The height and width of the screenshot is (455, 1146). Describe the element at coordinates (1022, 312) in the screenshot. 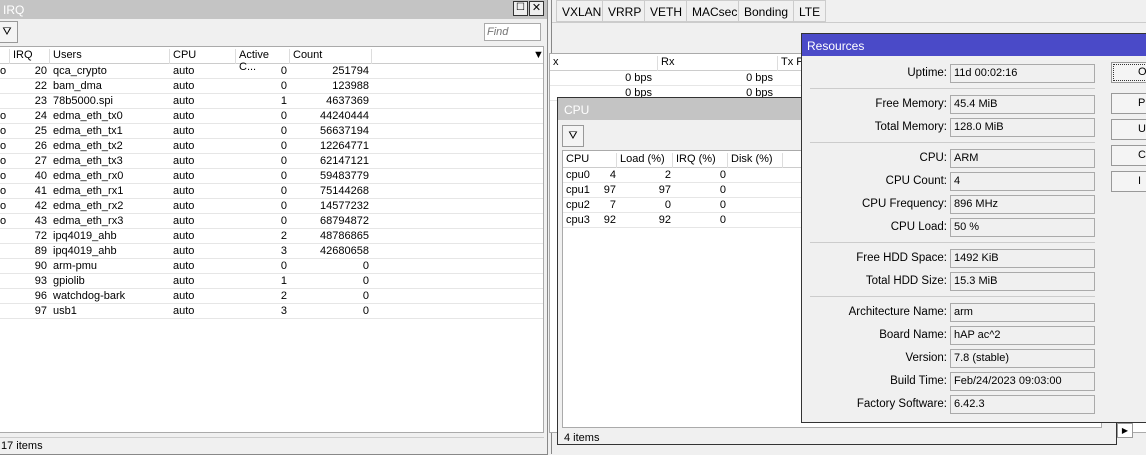

I see `architecture-name-field: arm` at that location.